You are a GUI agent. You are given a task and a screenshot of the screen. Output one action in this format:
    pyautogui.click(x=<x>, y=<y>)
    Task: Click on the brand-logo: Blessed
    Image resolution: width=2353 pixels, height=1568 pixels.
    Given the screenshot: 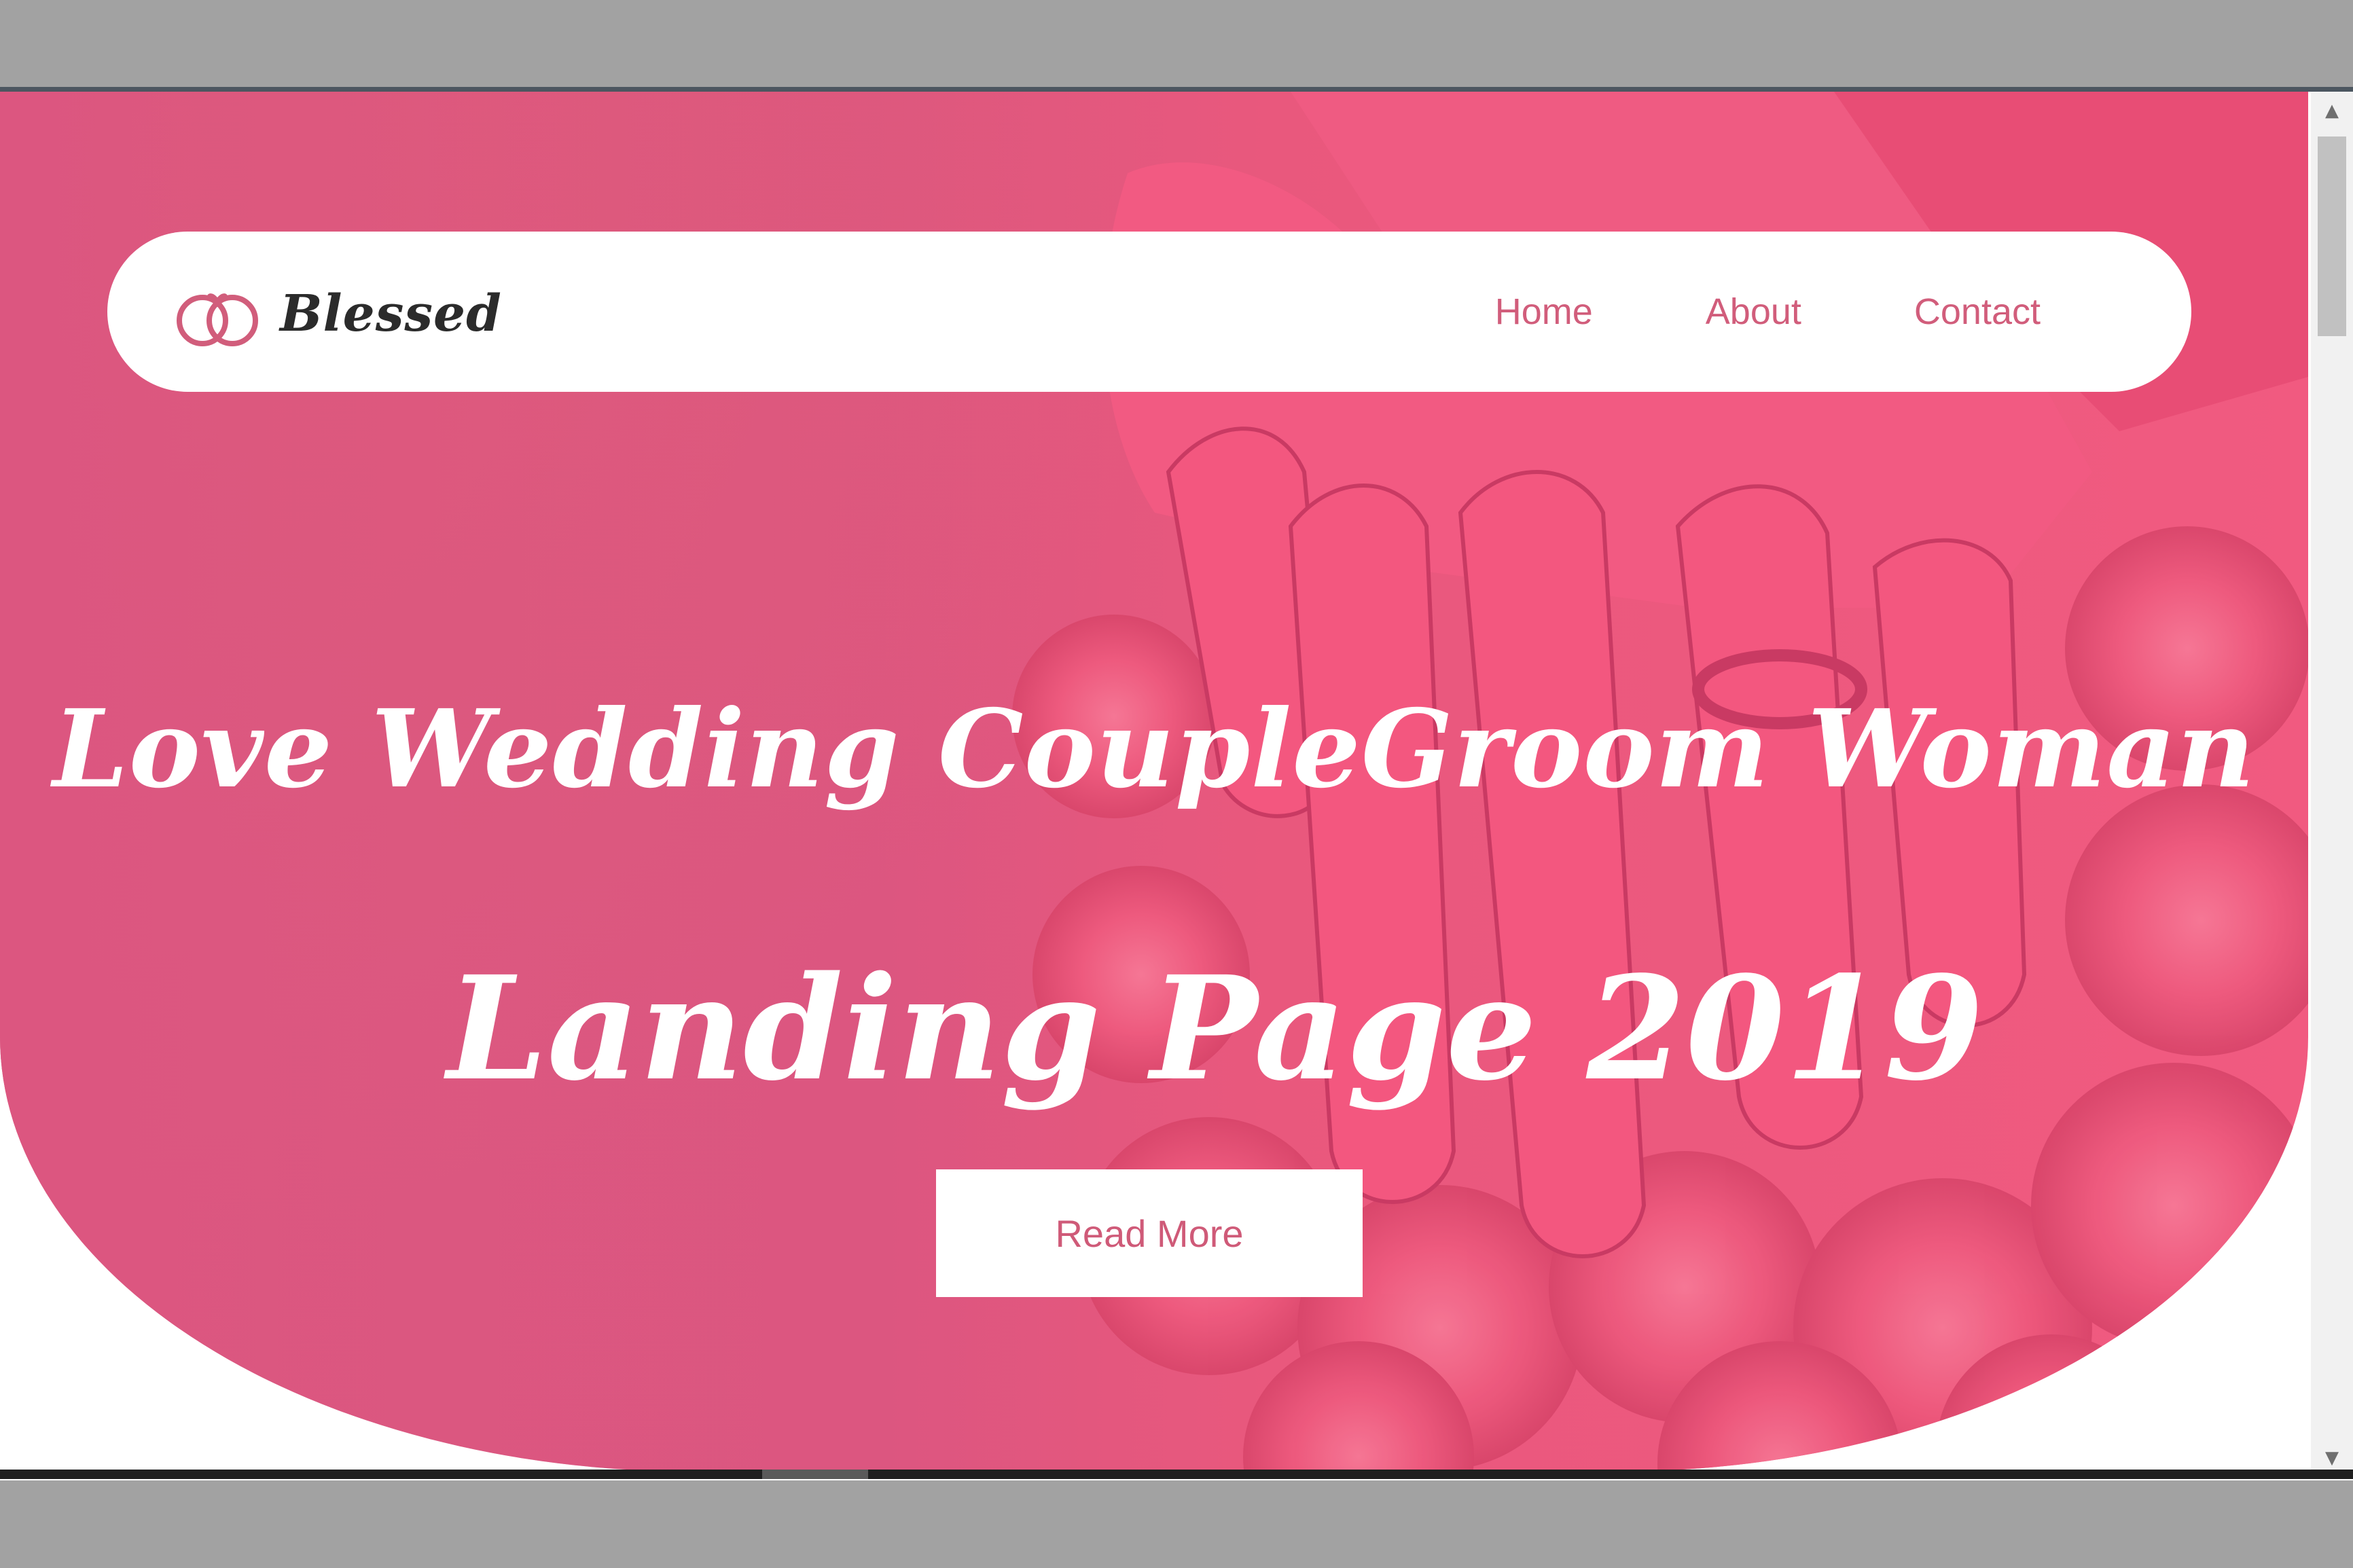 What is the action you would take?
    pyautogui.click(x=337, y=314)
    